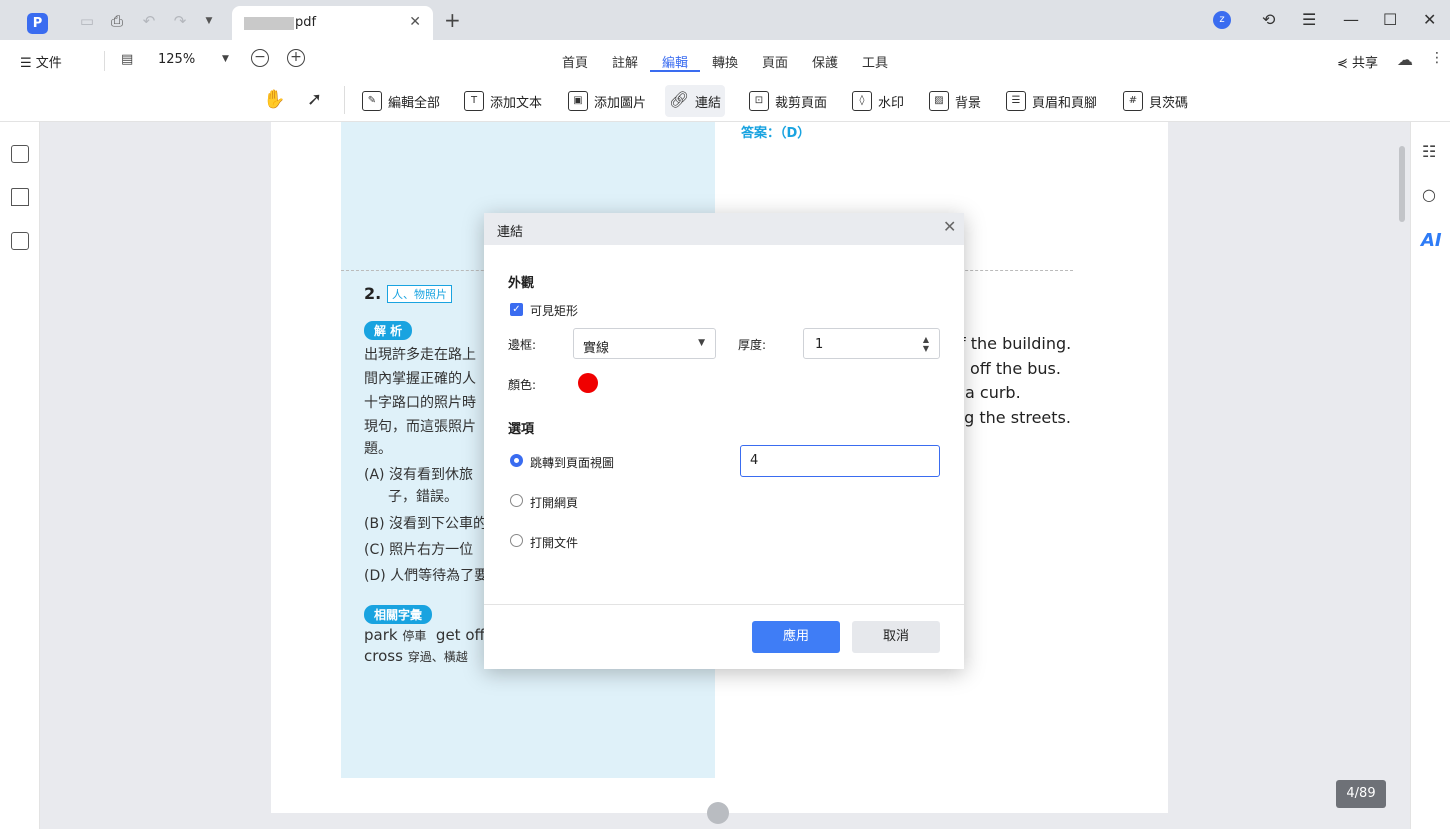 This screenshot has width=1450, height=829. I want to click on ai-assistant-button: AI, so click(1431, 240).